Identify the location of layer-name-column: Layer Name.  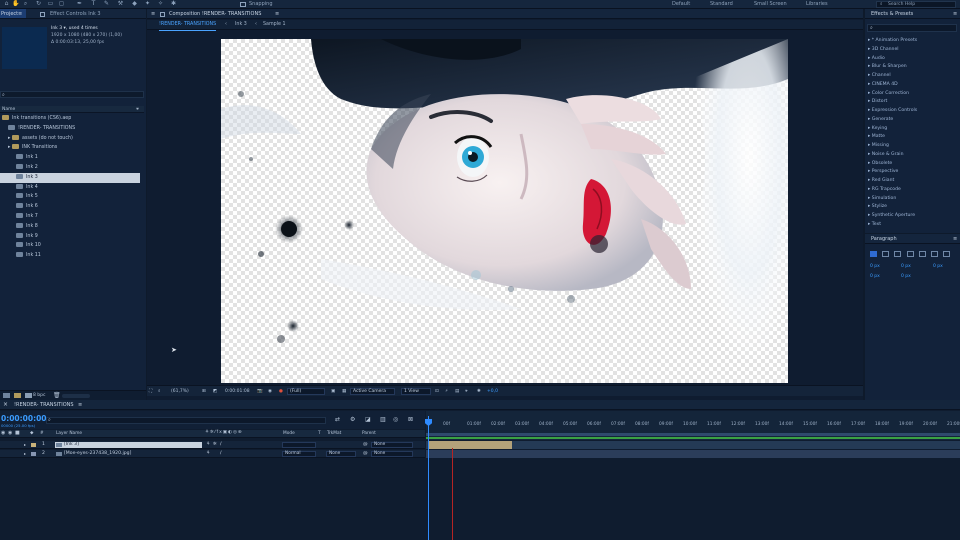
(69, 433).